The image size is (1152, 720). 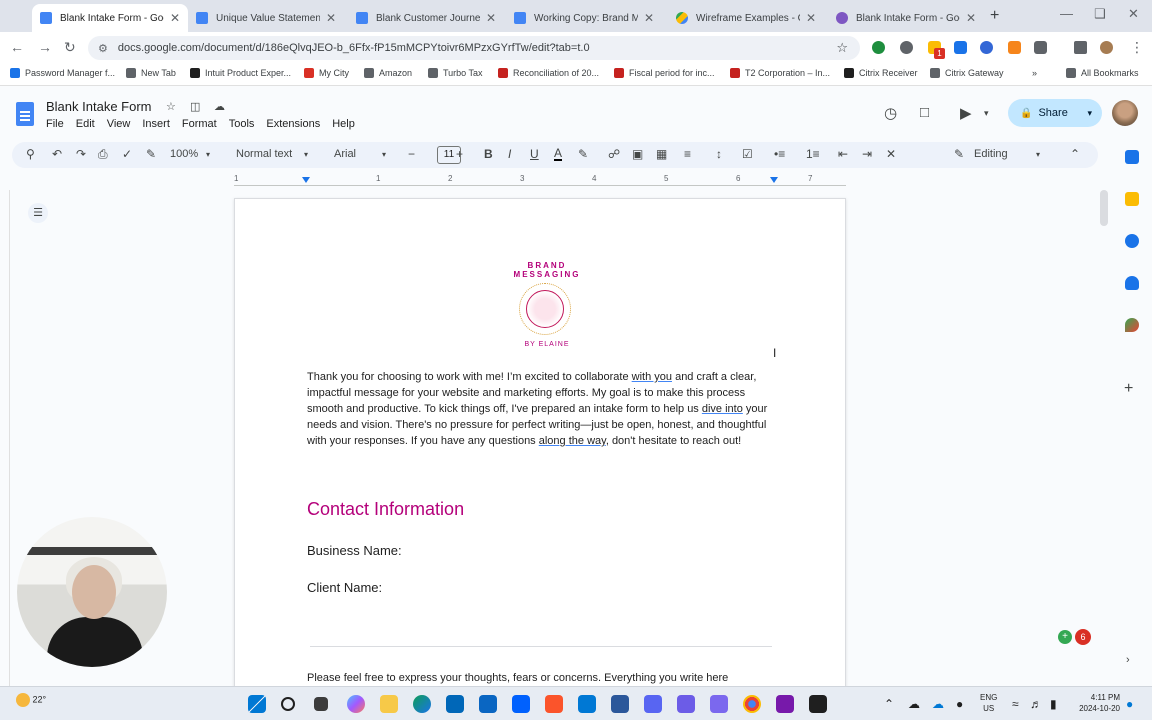 I want to click on redo-icon: ↷, so click(x=81, y=154).